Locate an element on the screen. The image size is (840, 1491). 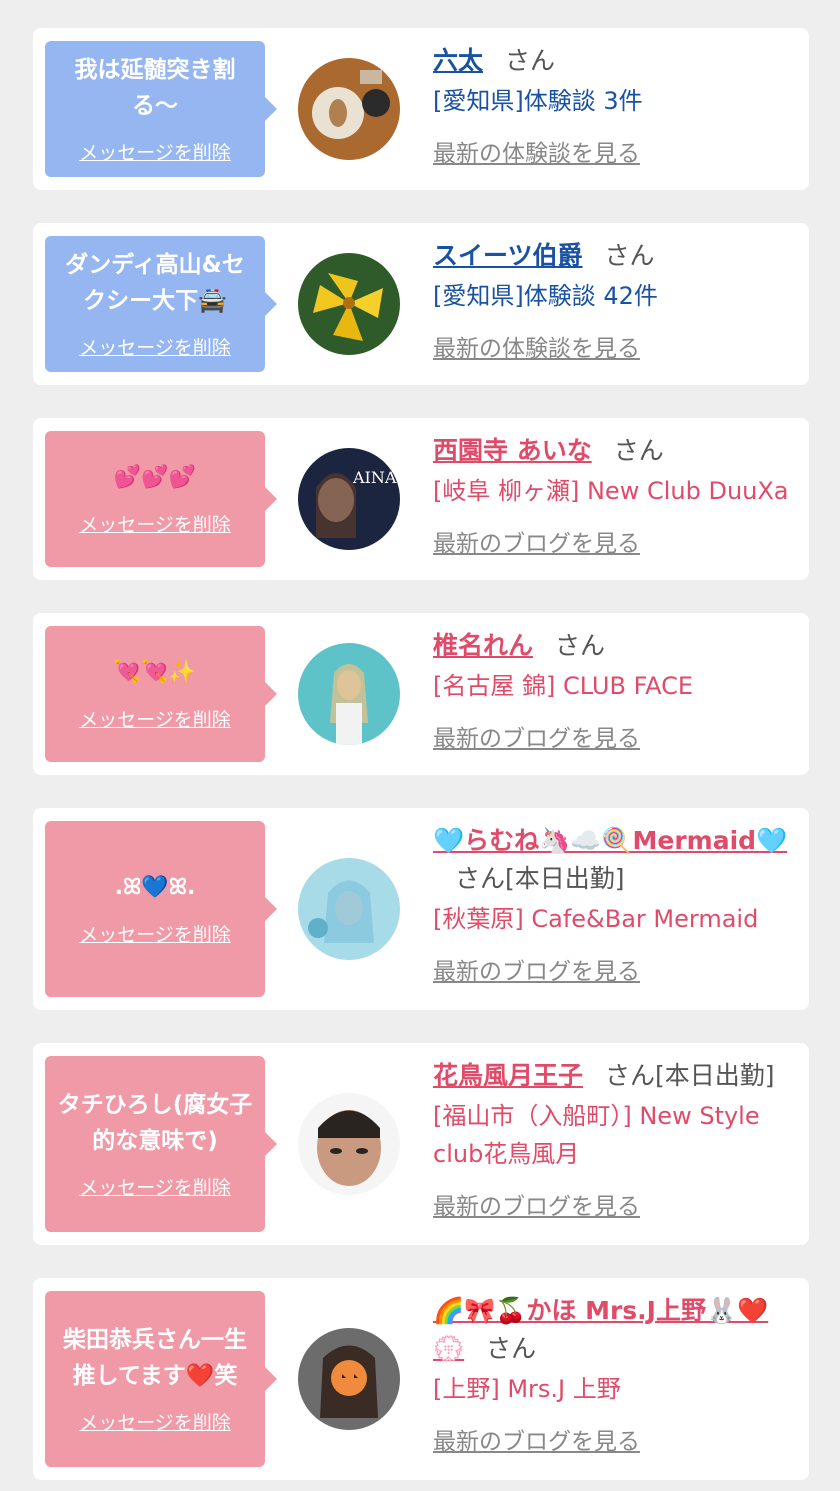
message-bubble: 💘💘✨ メッセージを削除 is located at coordinates (161, 694).